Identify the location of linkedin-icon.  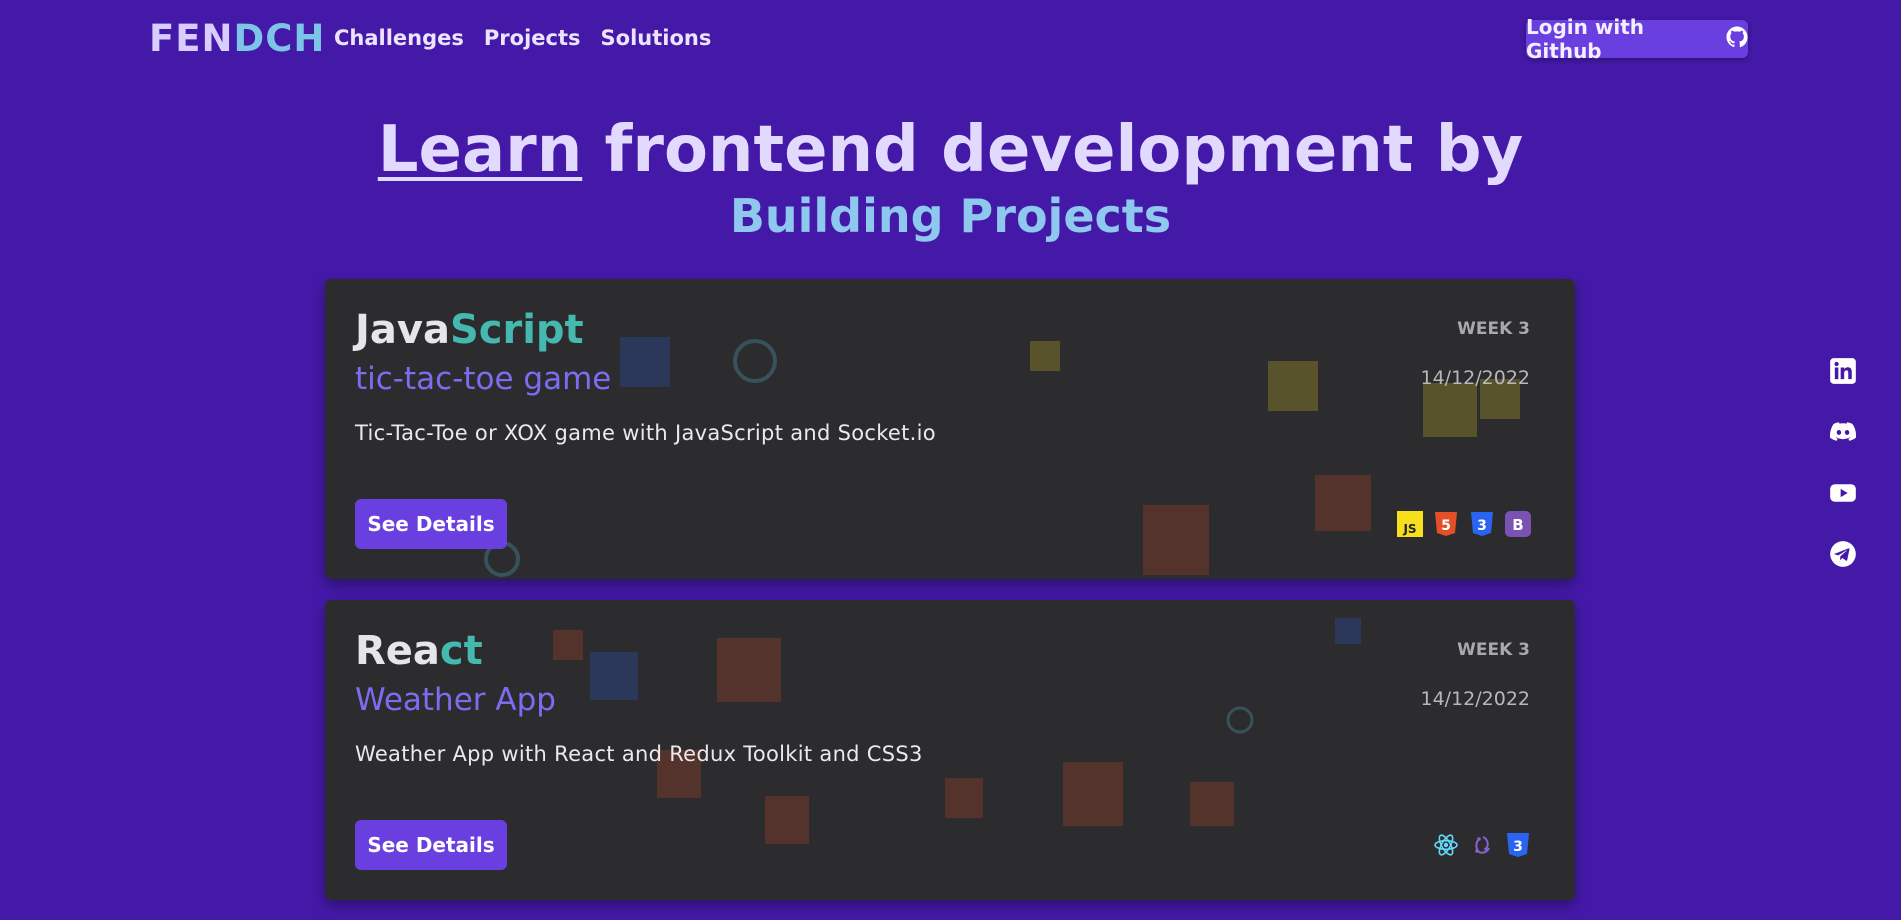
(1843, 371).